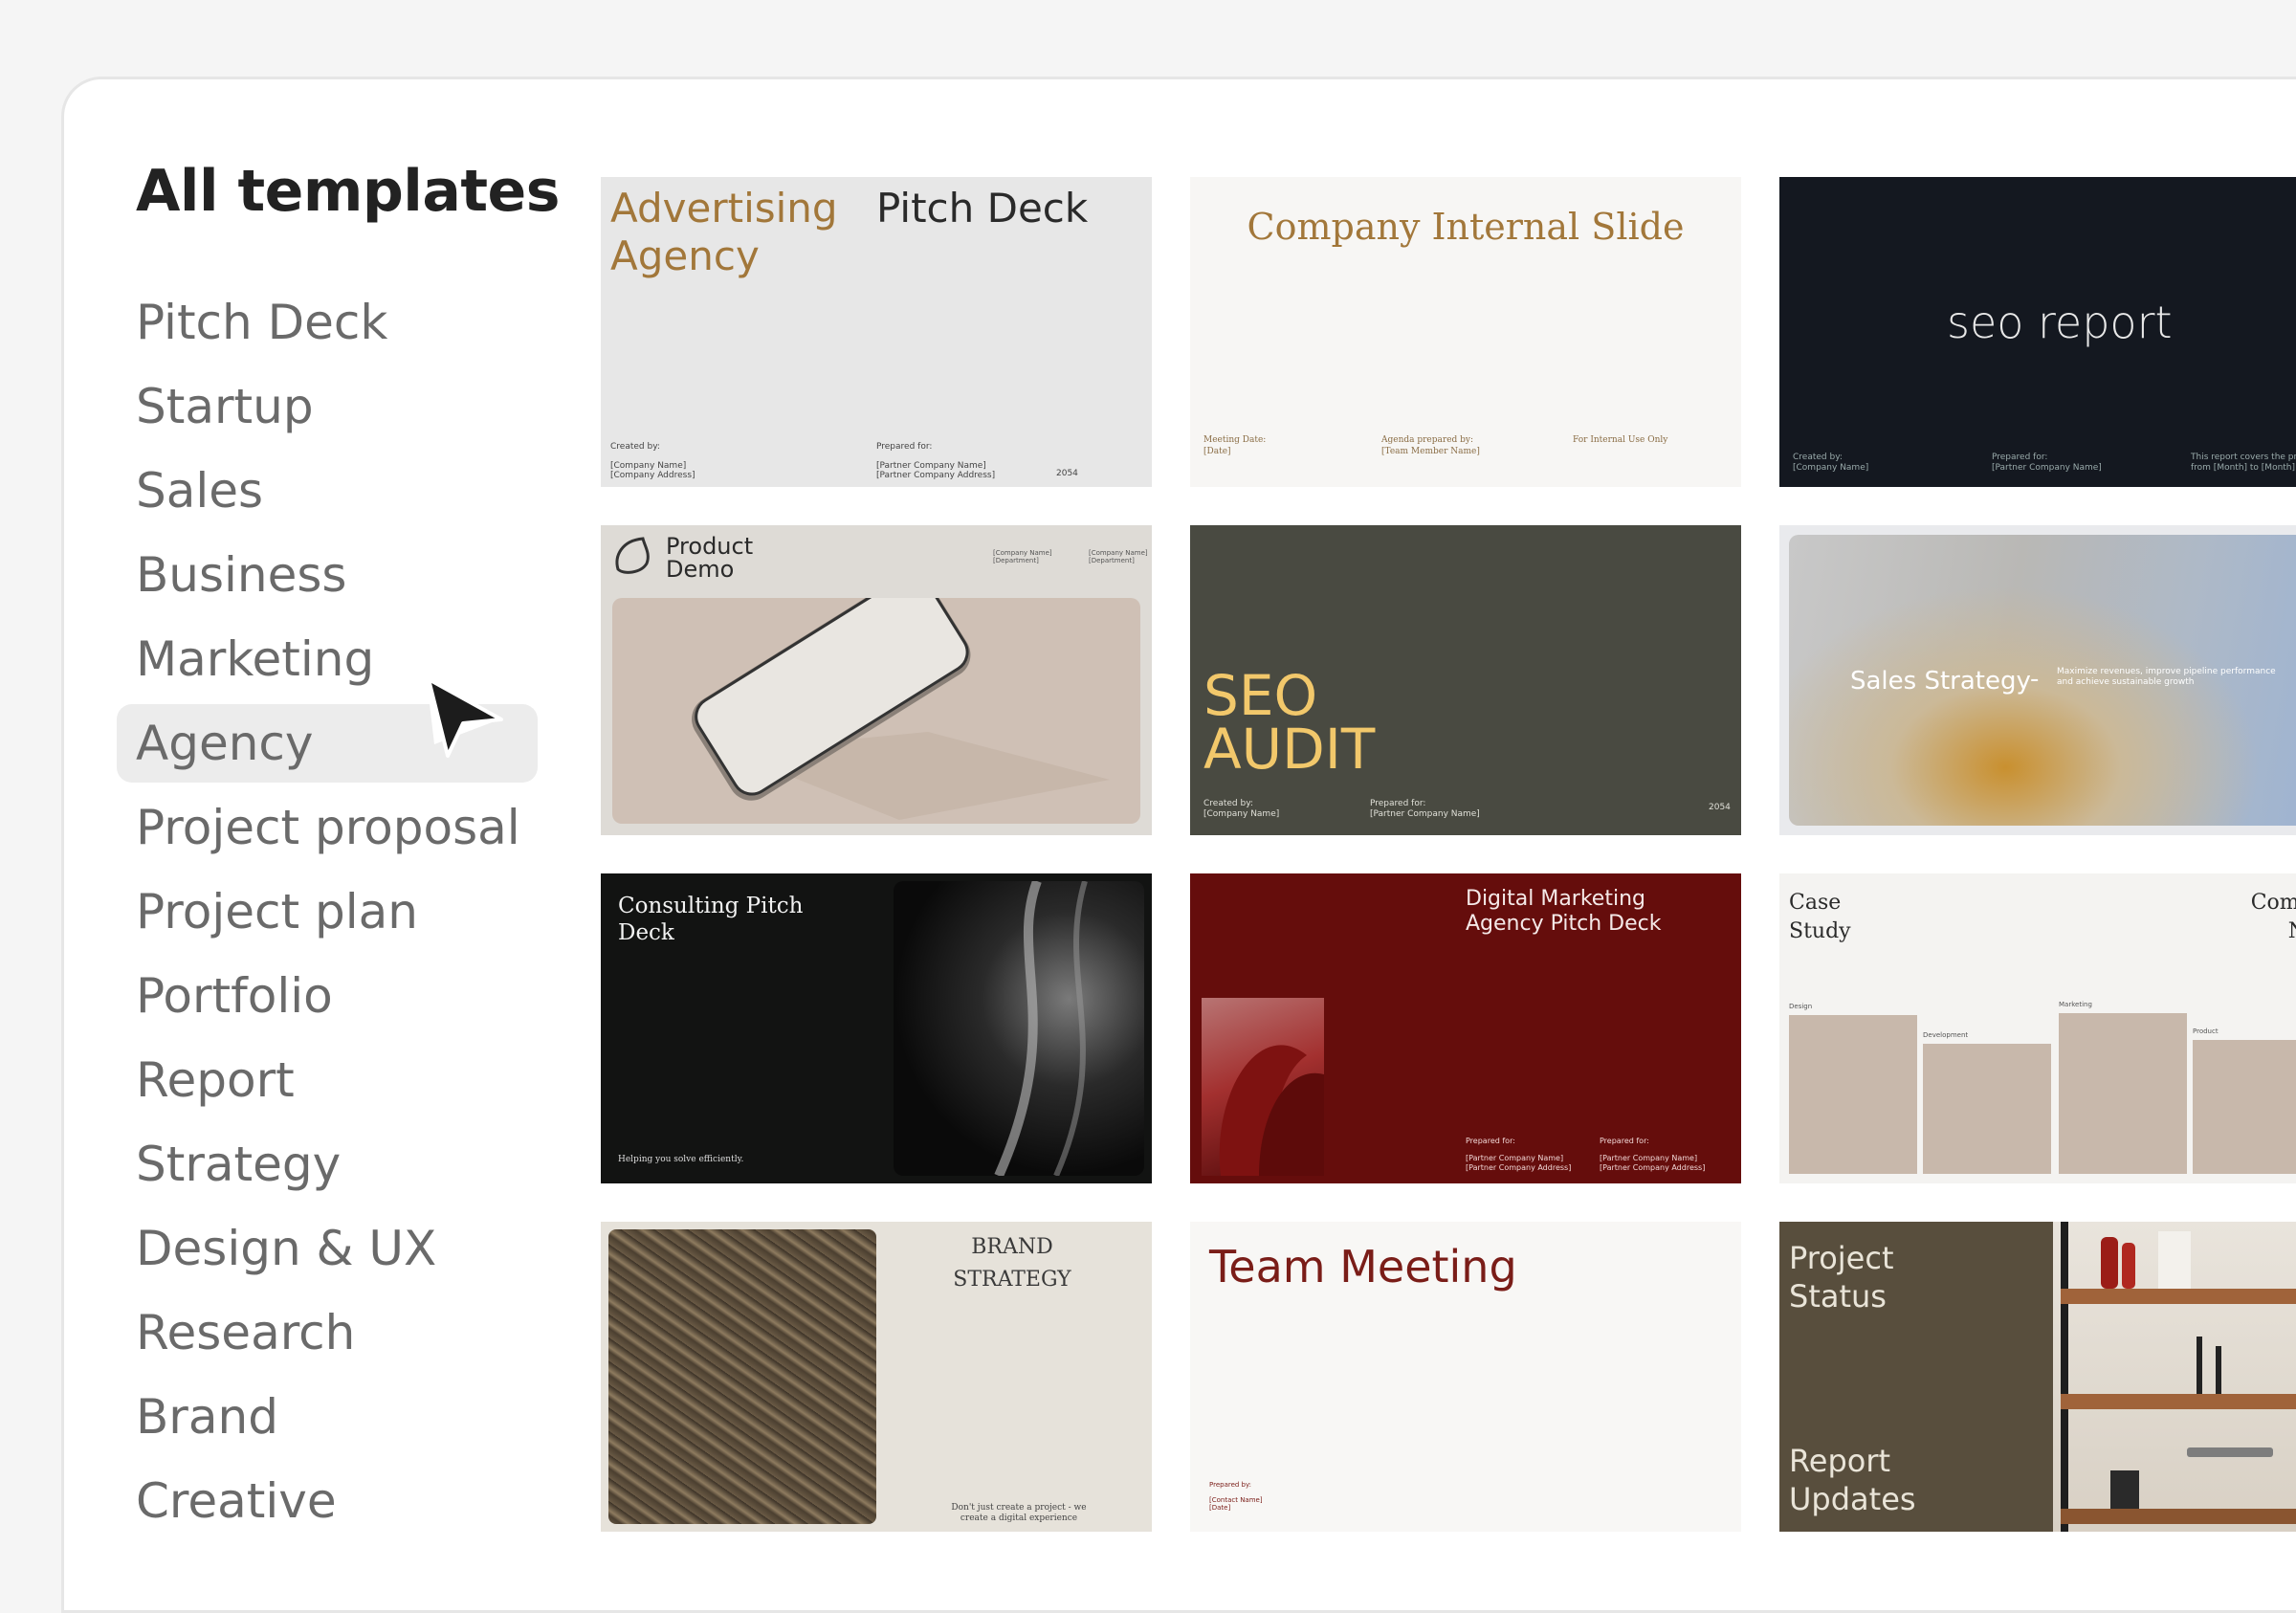 Image resolution: width=2296 pixels, height=1613 pixels. Describe the element at coordinates (327, 575) in the screenshot. I see `sidebar-item-business: Business` at that location.